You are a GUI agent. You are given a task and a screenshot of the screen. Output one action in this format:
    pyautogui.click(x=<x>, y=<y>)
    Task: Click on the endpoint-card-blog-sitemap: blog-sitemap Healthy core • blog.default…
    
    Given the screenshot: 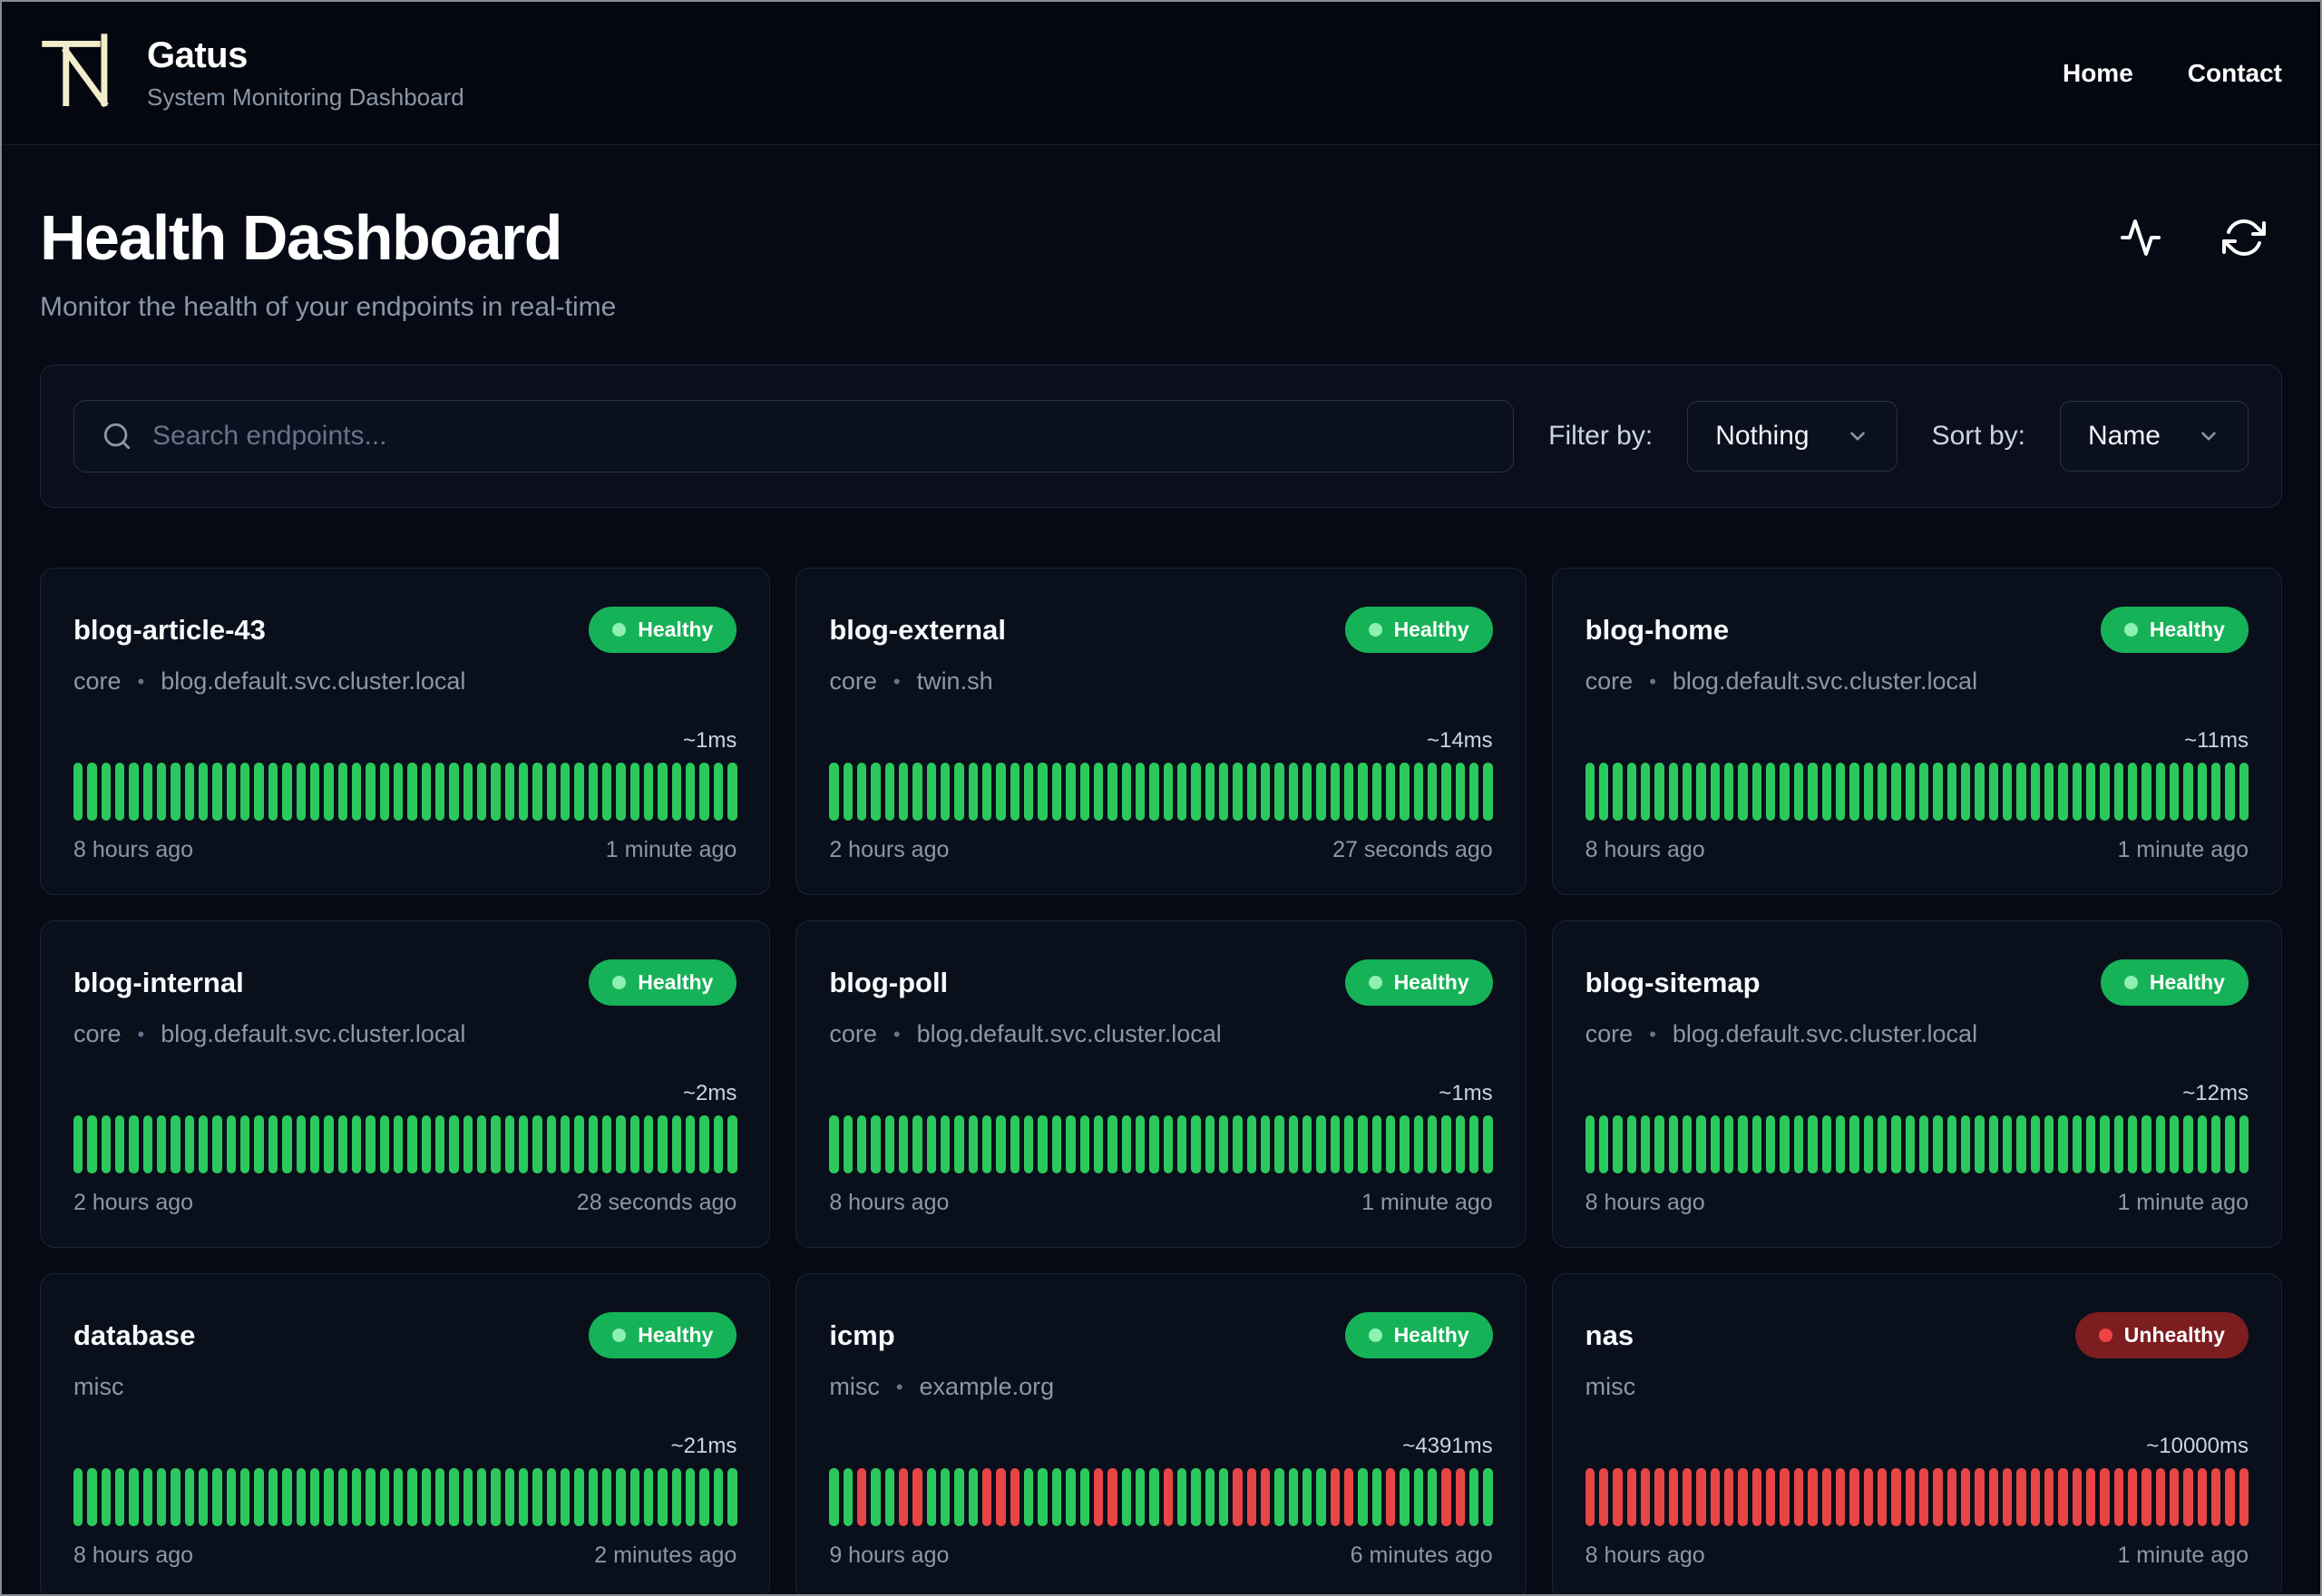 What is the action you would take?
    pyautogui.click(x=1916, y=1084)
    